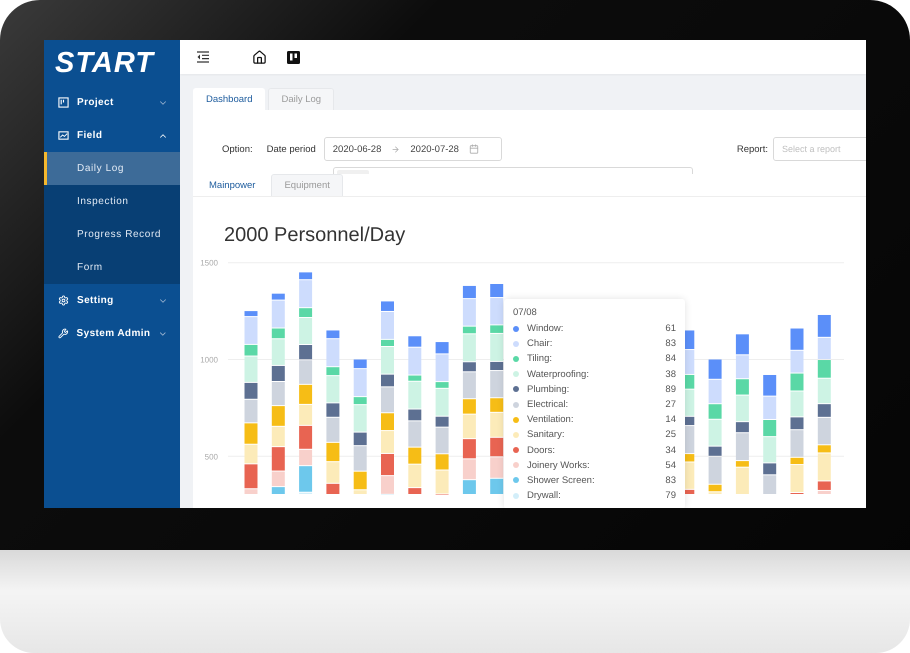  Describe the element at coordinates (96, 102) in the screenshot. I see `menu-label: Project` at that location.